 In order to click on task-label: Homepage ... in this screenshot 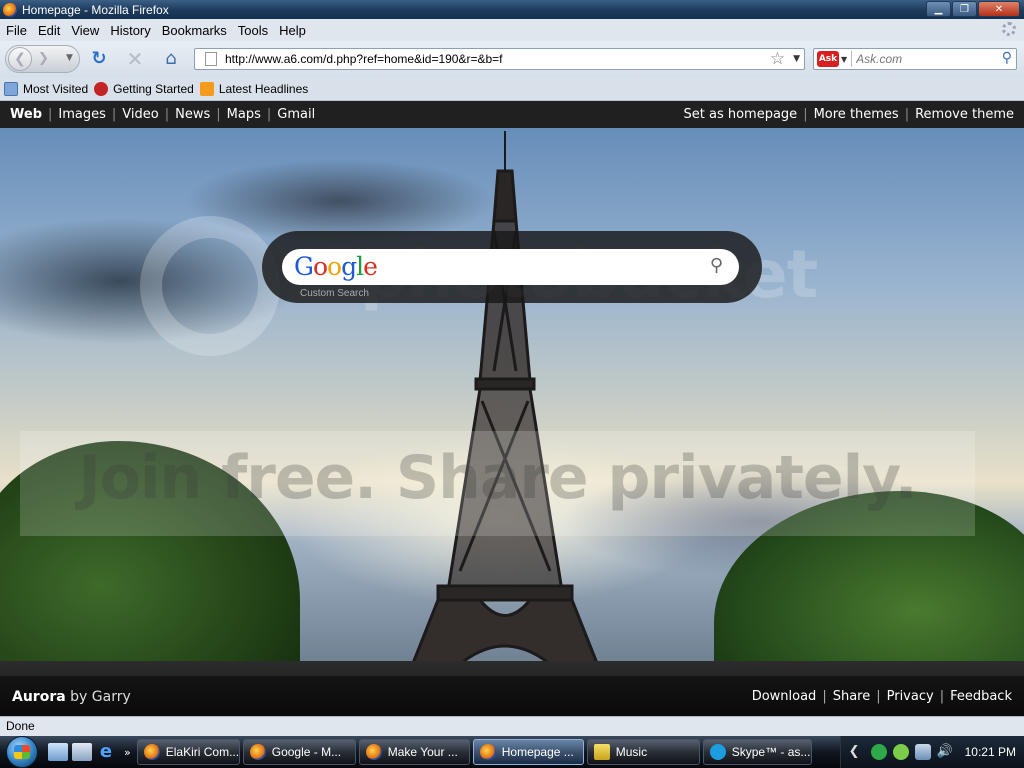, I will do `click(537, 752)`.